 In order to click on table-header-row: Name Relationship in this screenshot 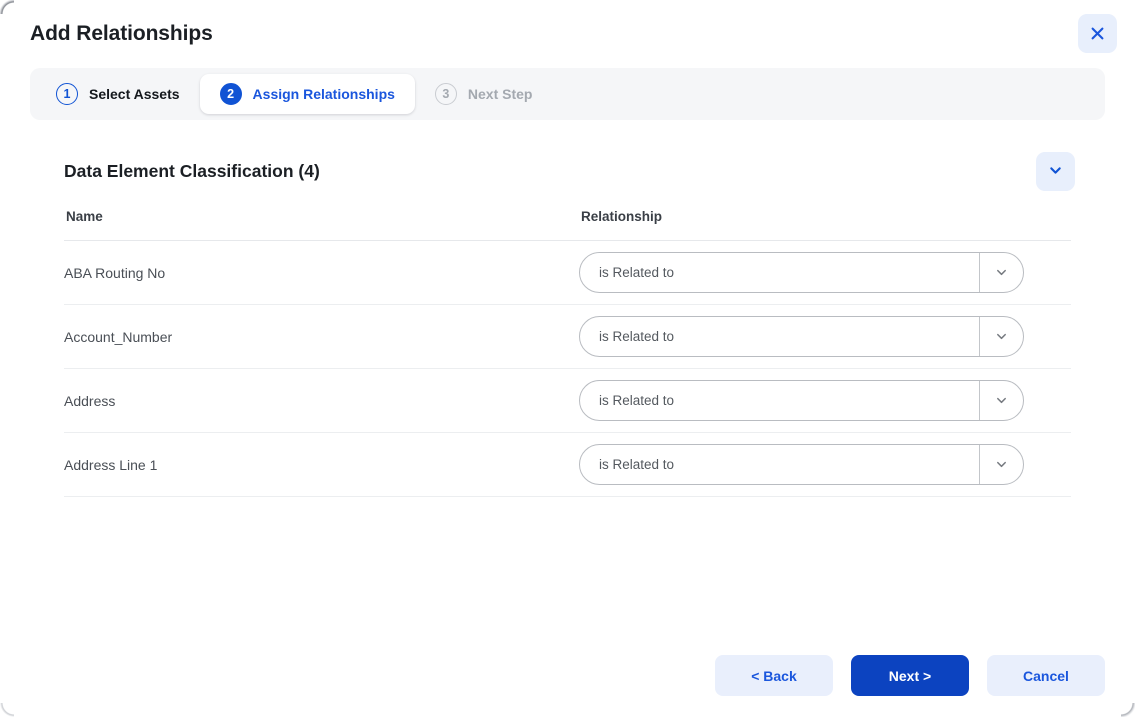, I will do `click(567, 225)`.